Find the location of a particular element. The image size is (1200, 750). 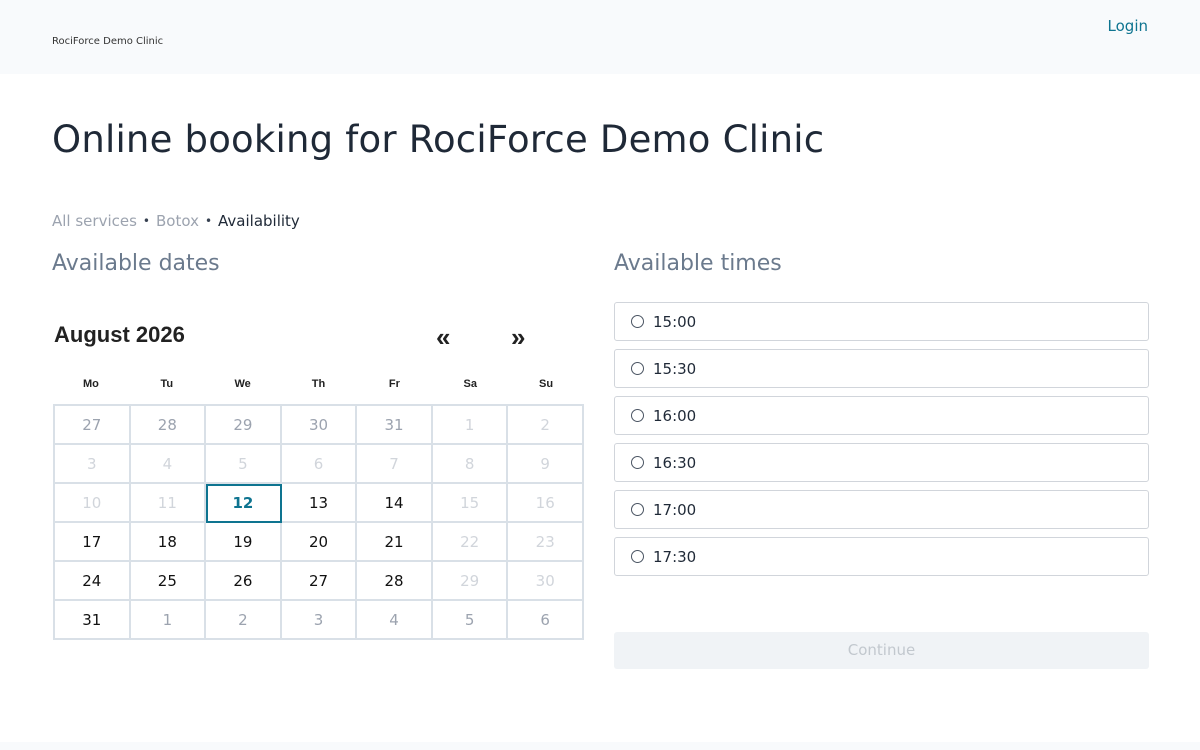

calendar-day: 15 is located at coordinates (470, 503).